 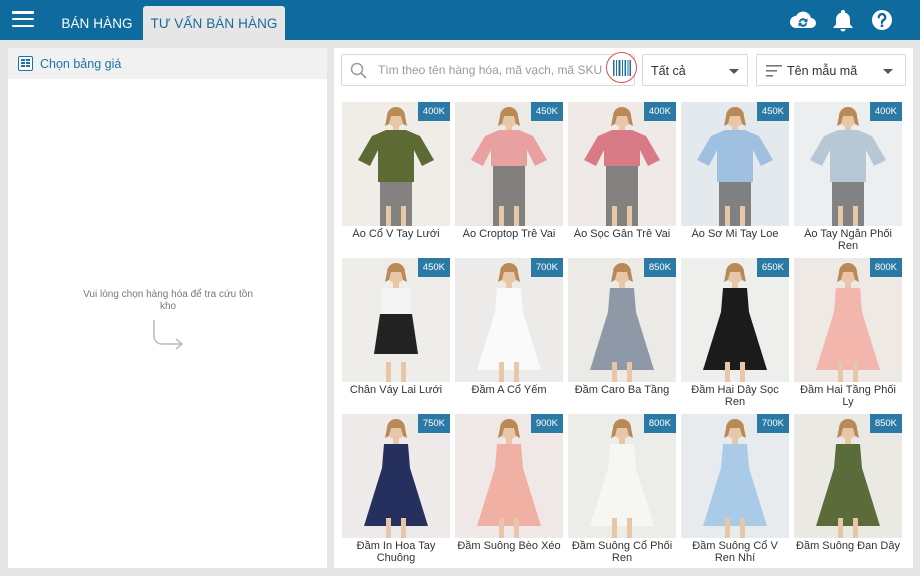 I want to click on product-name: Đầm Suông Đan Dây, so click(x=848, y=546).